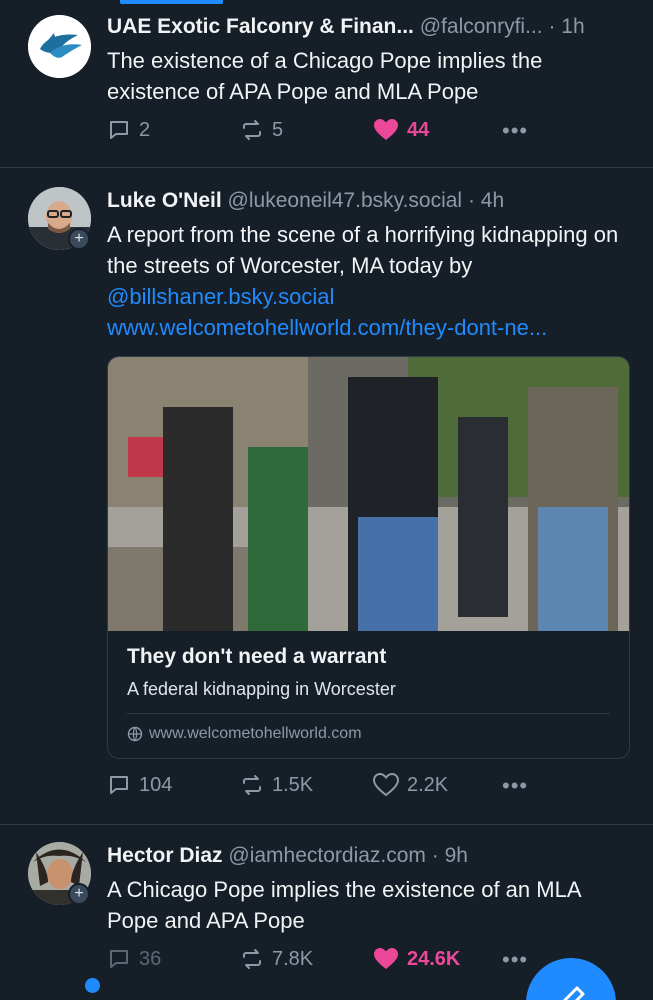 This screenshot has height=1000, width=653. I want to click on repost-button: 1.5K, so click(276, 785).